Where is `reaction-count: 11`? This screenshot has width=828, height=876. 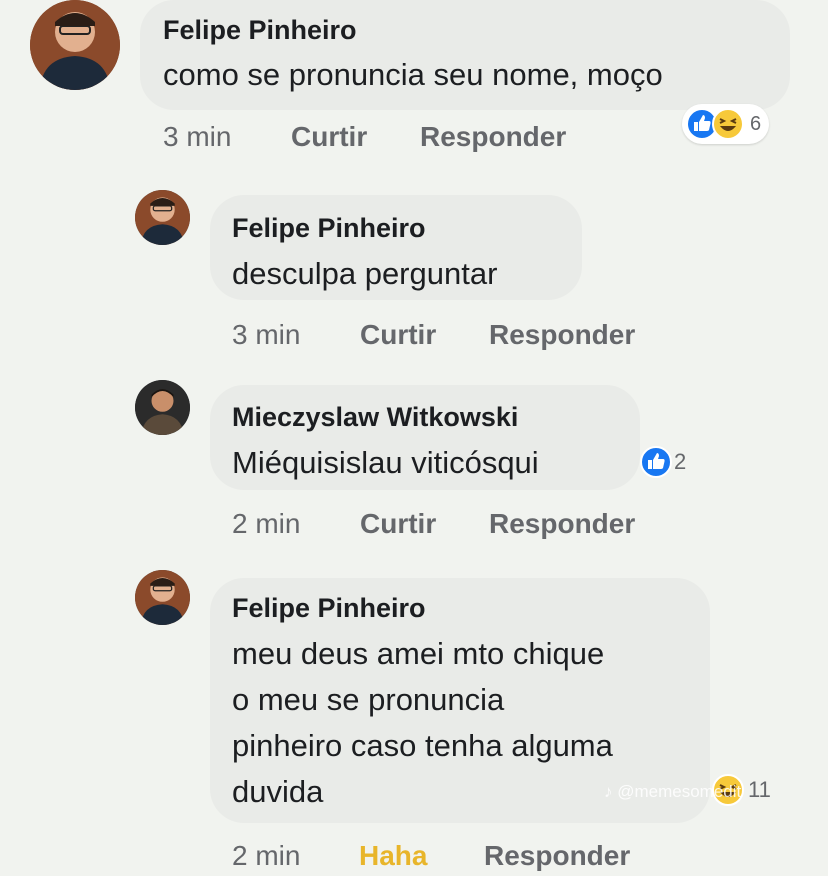 reaction-count: 11 is located at coordinates (759, 789).